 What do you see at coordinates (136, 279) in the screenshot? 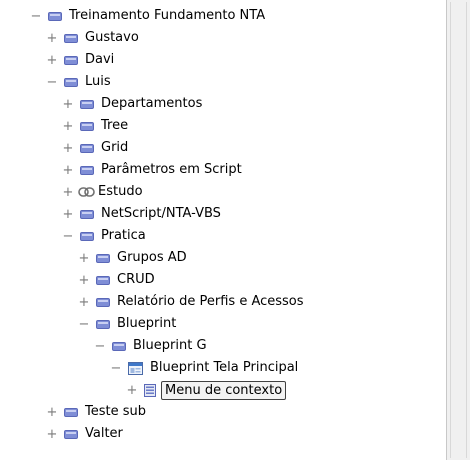
I see `tree-node-label: CRUD` at bounding box center [136, 279].